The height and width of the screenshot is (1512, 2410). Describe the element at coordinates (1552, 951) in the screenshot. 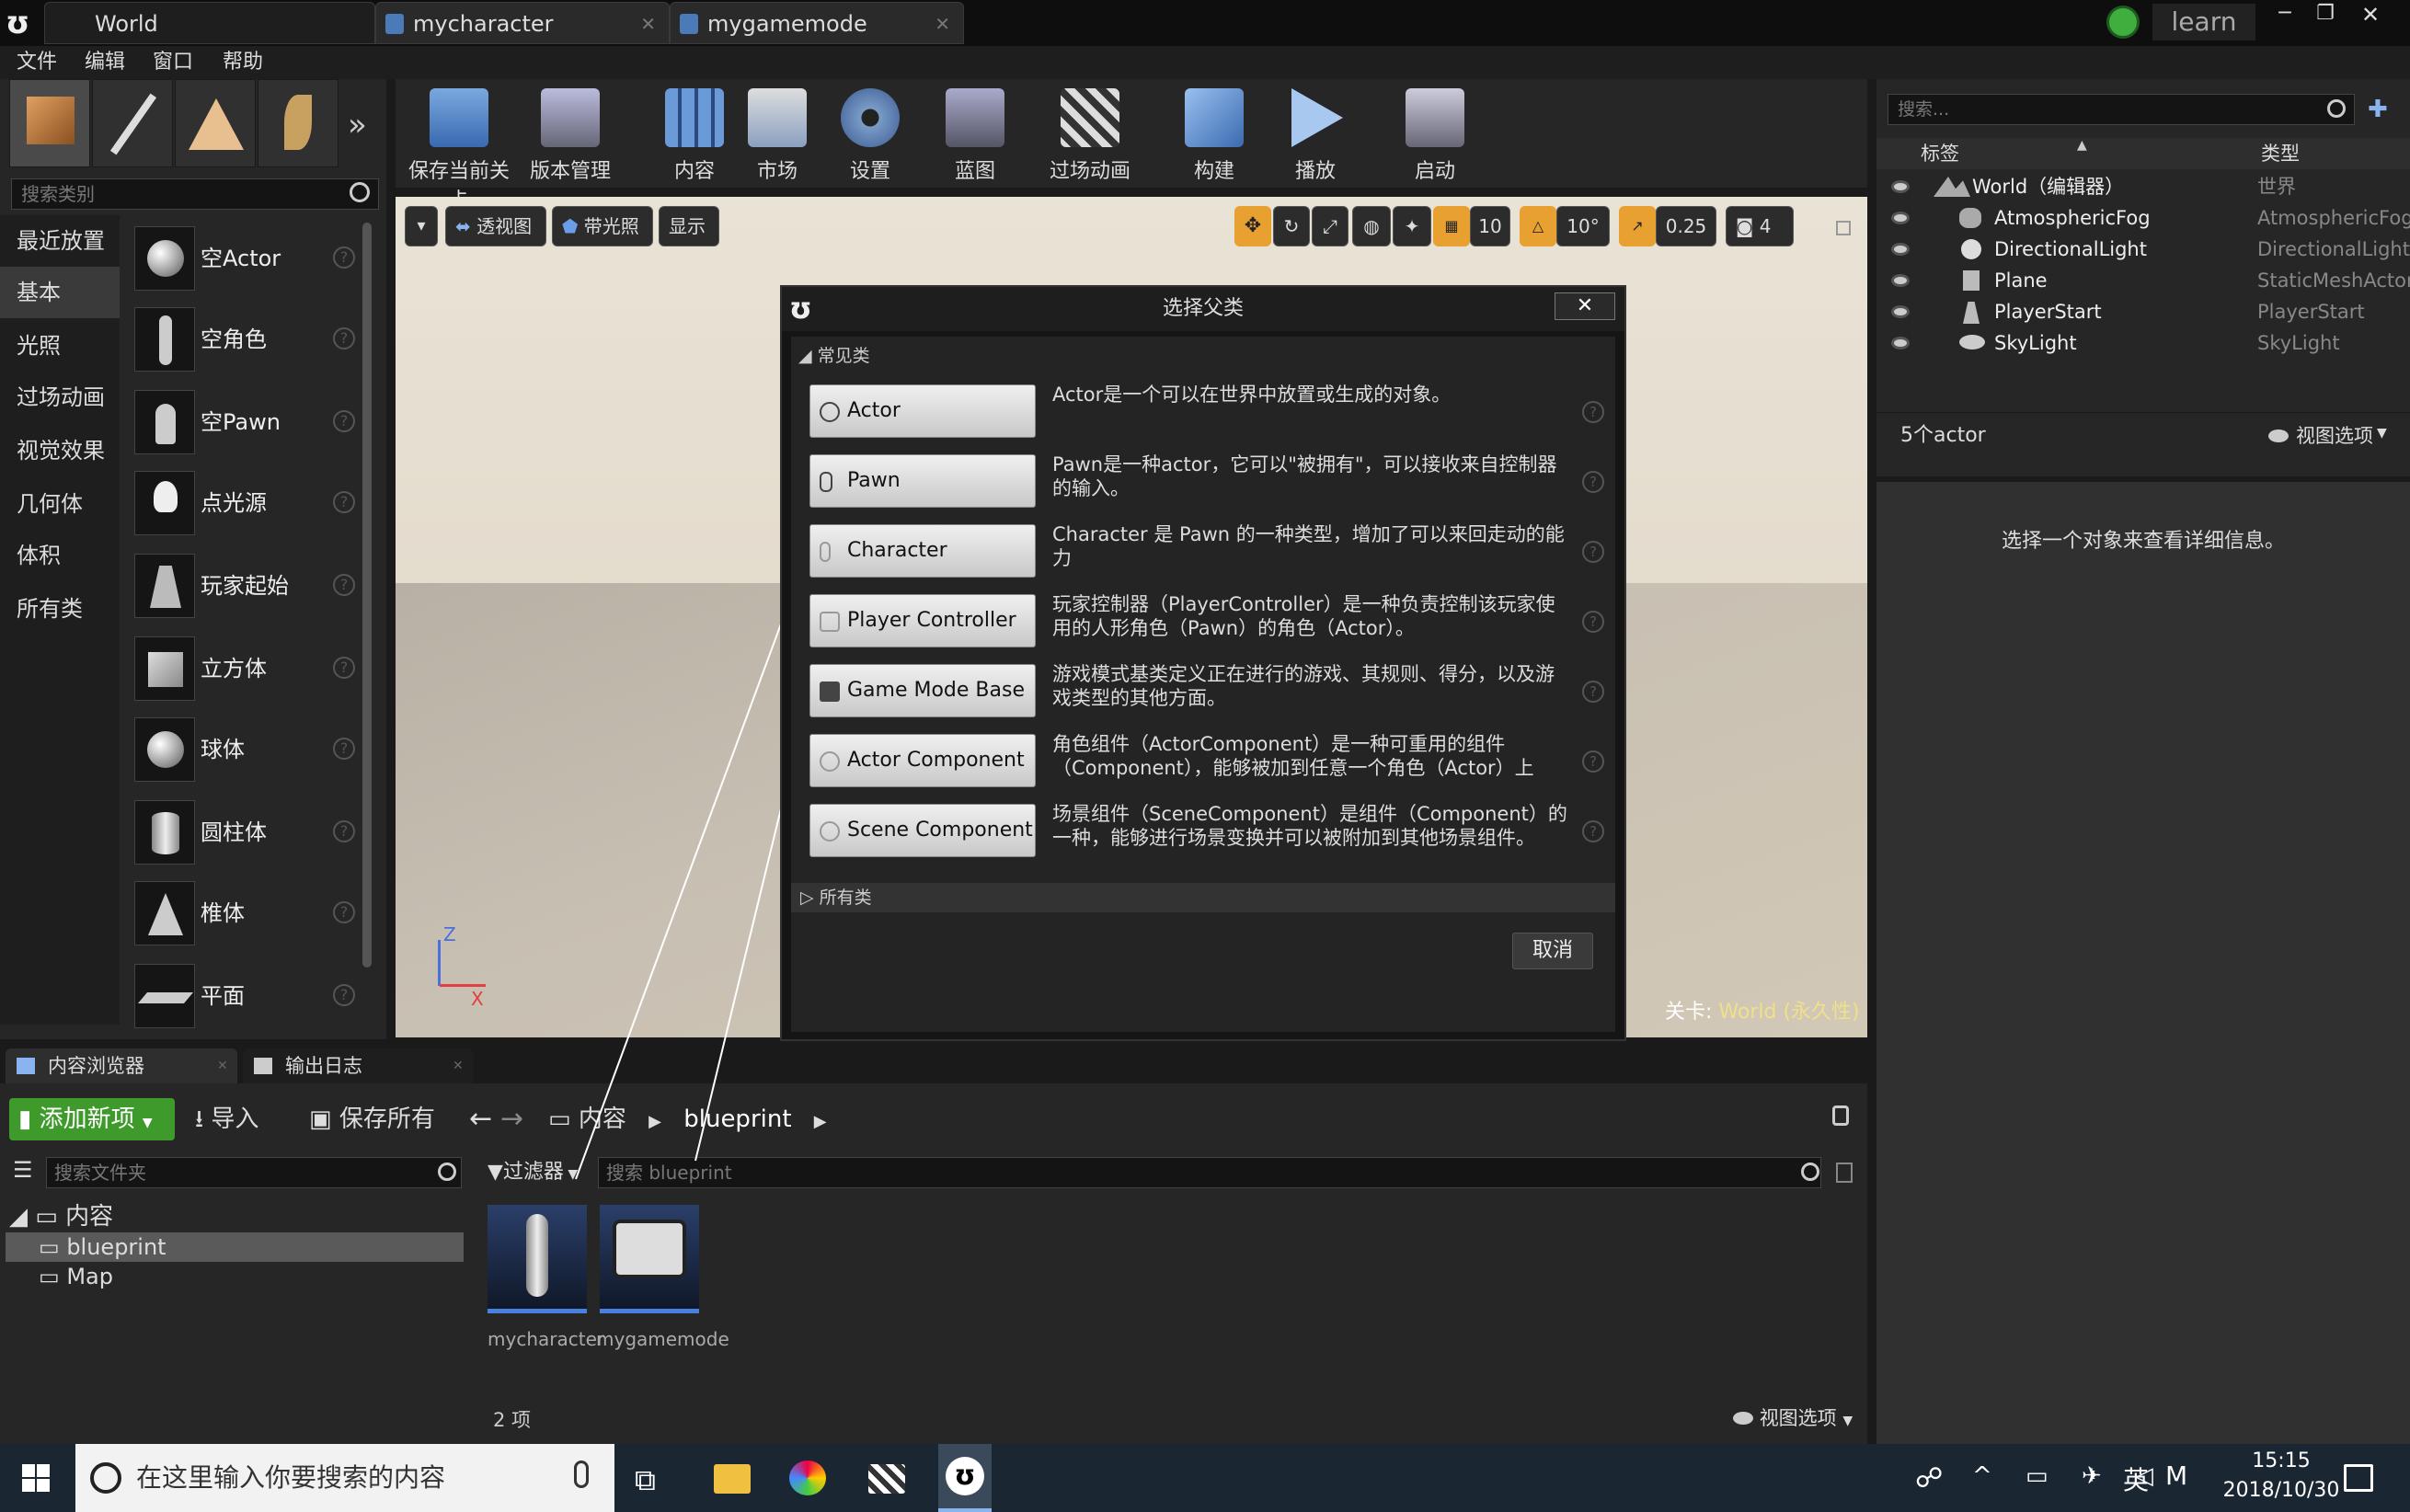

I see `cancel-button: 取消` at that location.